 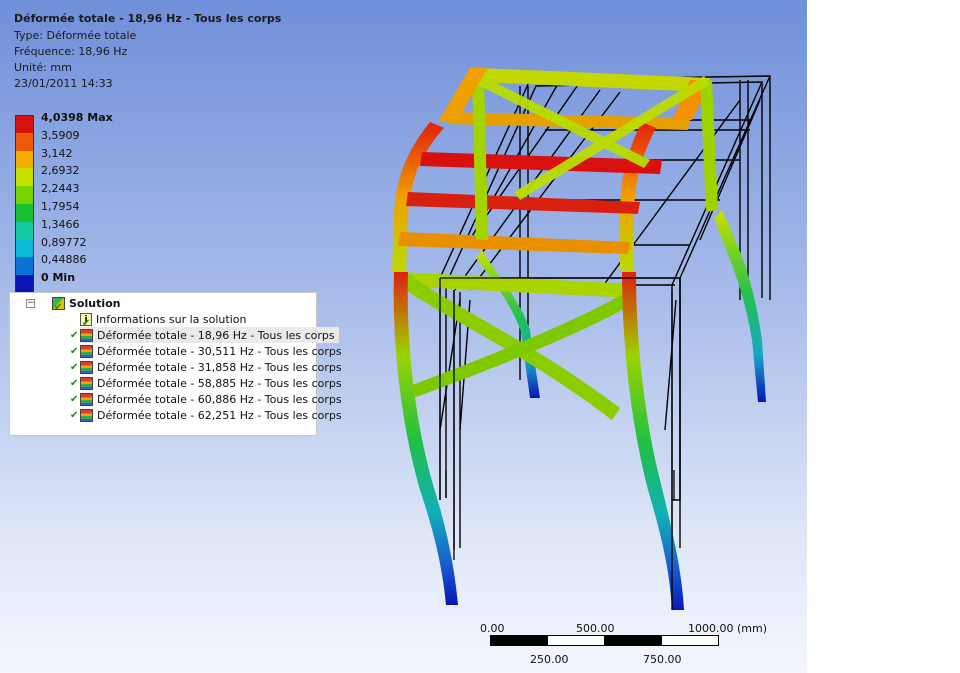 I want to click on scale-label-bottom: 250.00, so click(x=549, y=659).